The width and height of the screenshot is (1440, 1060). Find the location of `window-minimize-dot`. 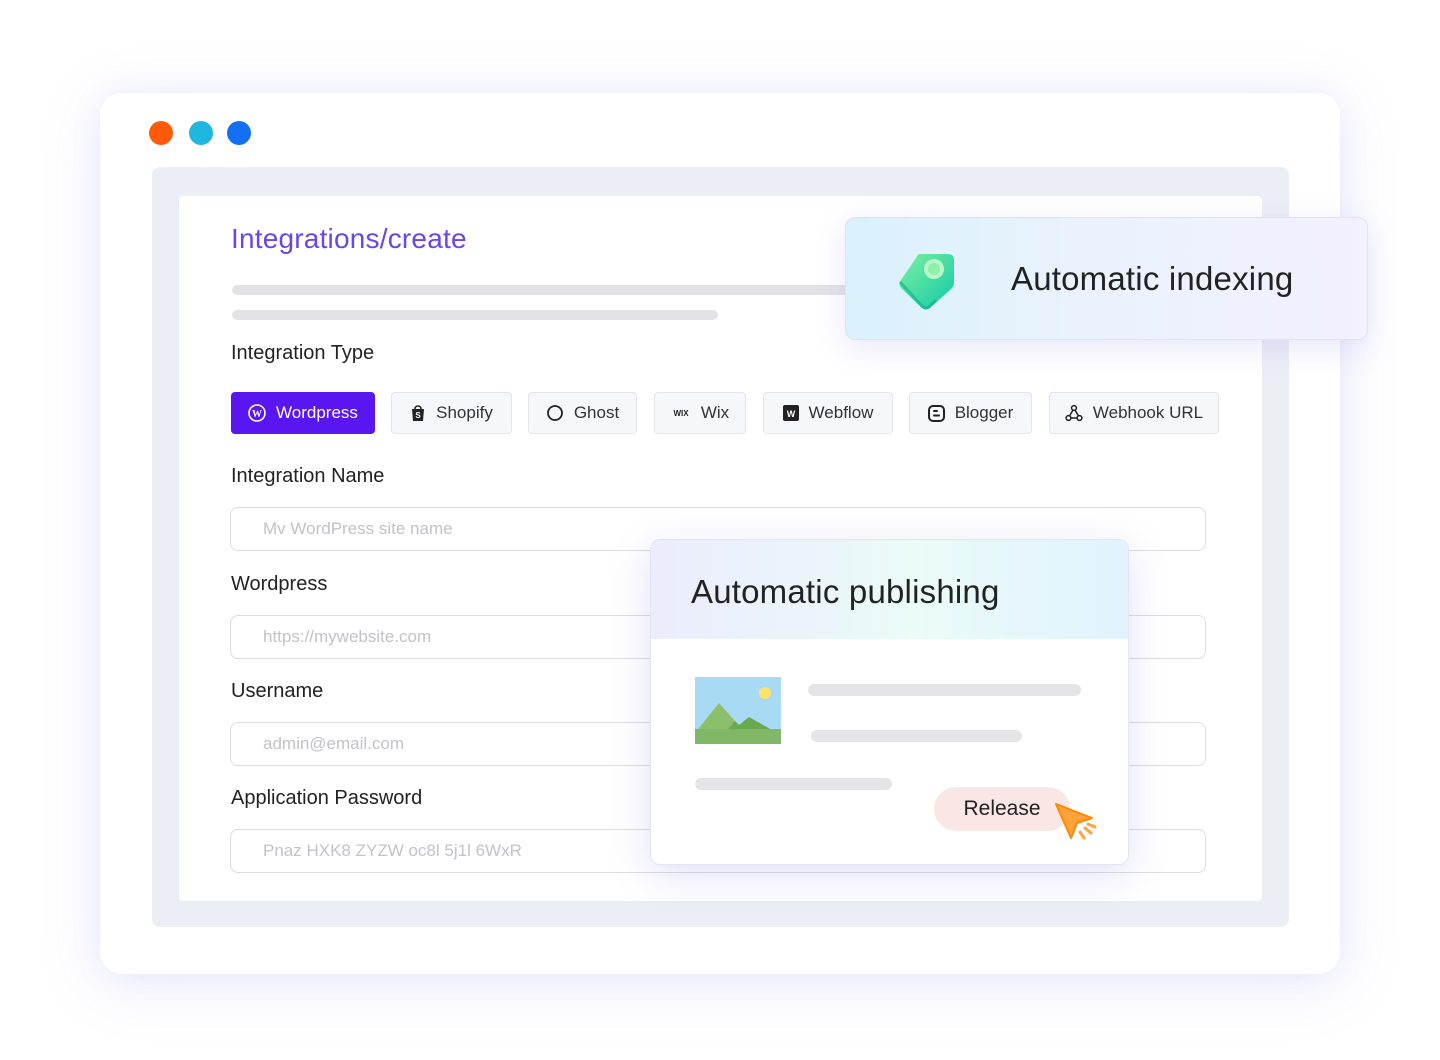

window-minimize-dot is located at coordinates (201, 133).